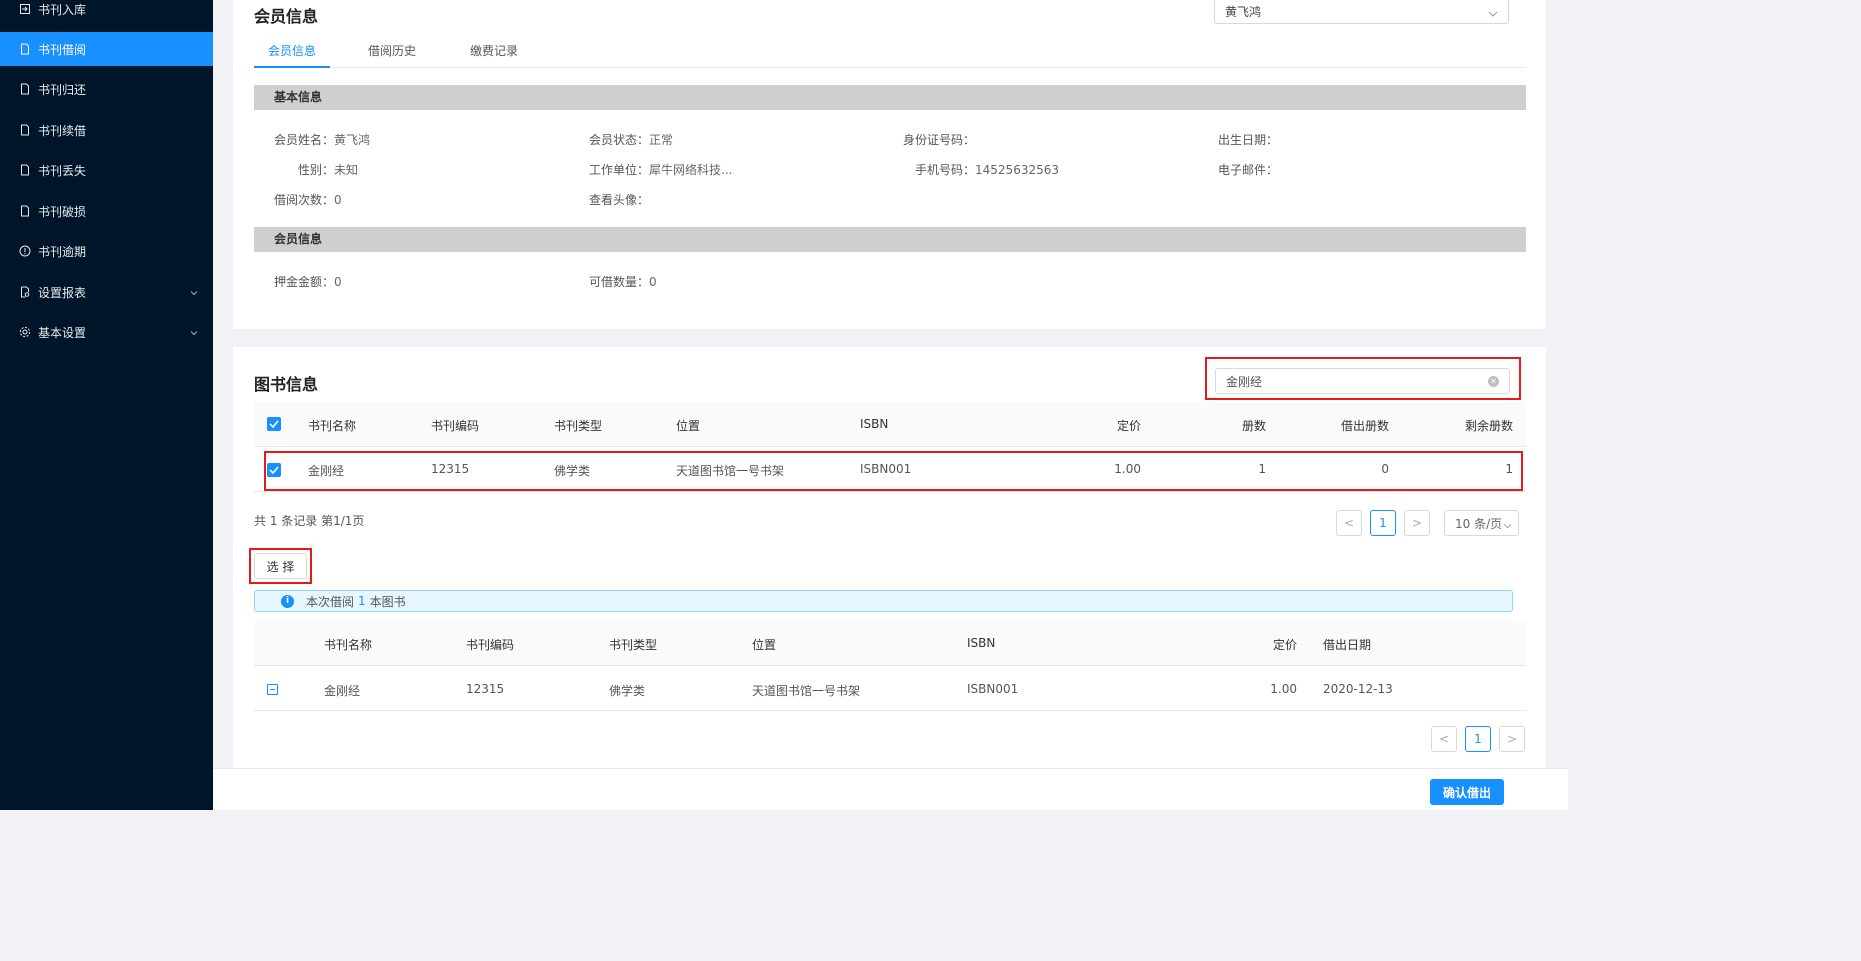  I want to click on member-gender-field: 性别：未知, so click(328, 169).